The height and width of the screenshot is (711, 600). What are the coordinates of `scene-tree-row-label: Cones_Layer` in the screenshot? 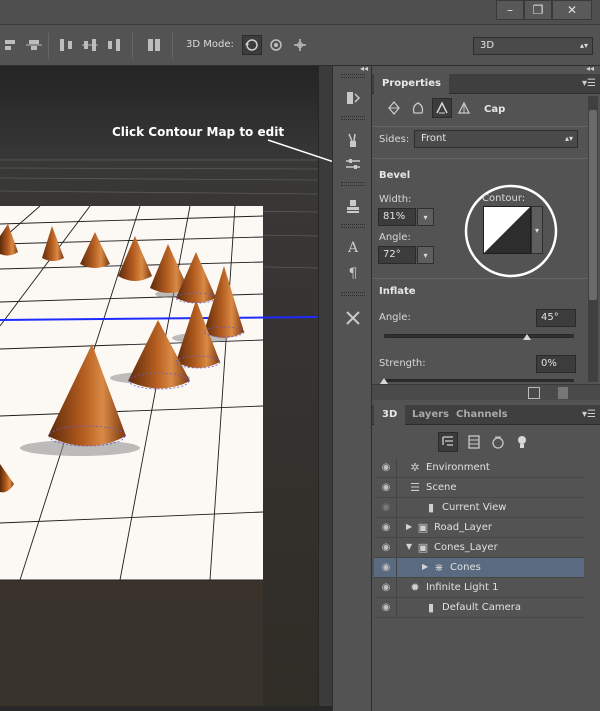 It's located at (466, 547).